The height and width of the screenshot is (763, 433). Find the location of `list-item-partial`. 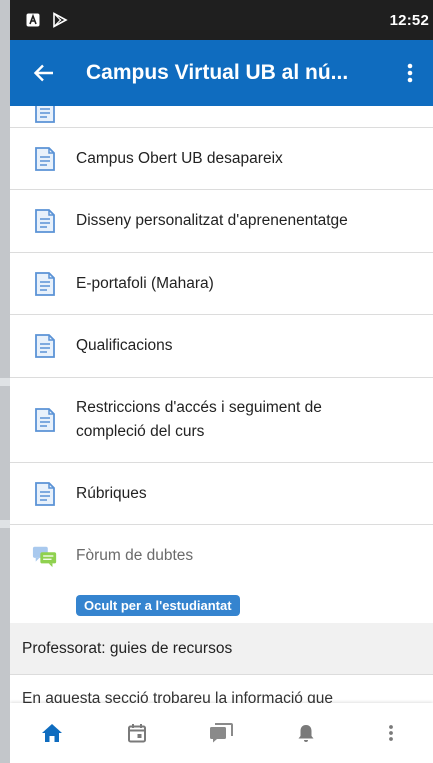

list-item-partial is located at coordinates (221, 117).